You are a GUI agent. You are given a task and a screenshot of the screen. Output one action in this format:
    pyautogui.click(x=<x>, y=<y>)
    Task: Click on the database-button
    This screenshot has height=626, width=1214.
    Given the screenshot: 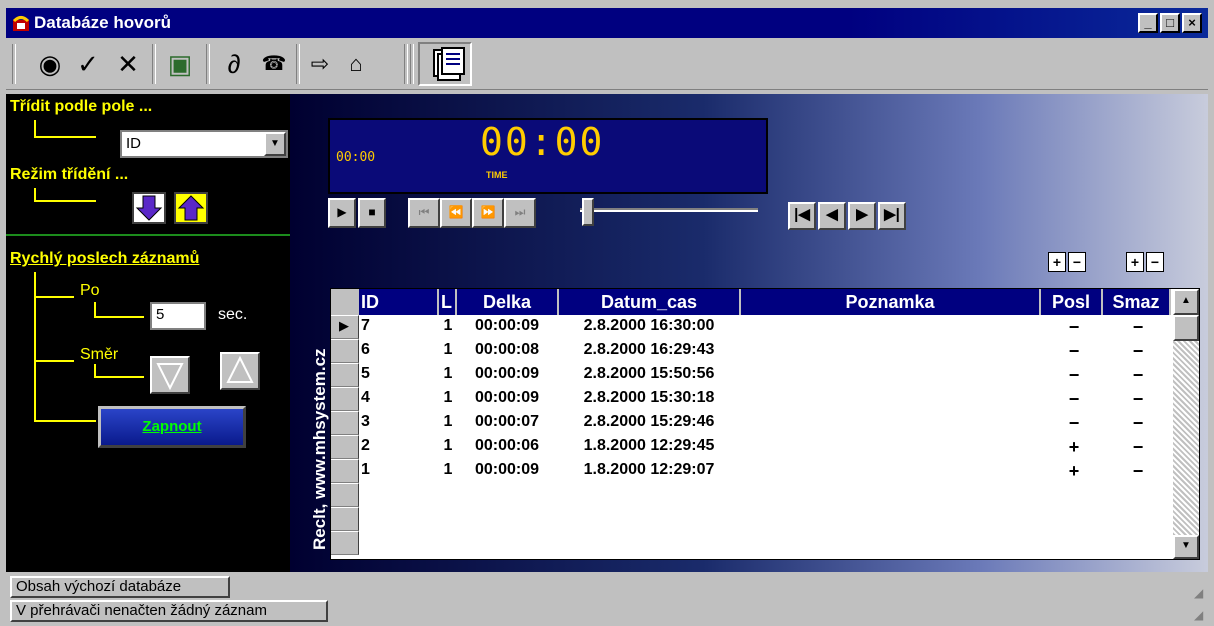 What is the action you would take?
    pyautogui.click(x=445, y=64)
    